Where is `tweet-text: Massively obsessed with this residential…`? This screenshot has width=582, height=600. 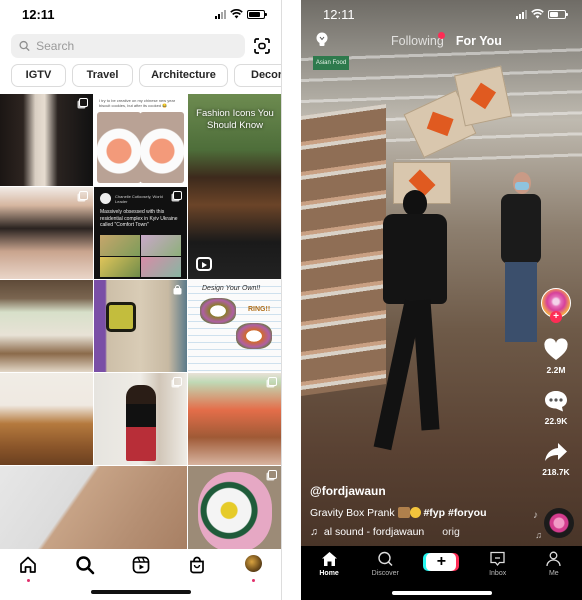
tweet-text: Massively obsessed with this residential… is located at coordinates (139, 218).